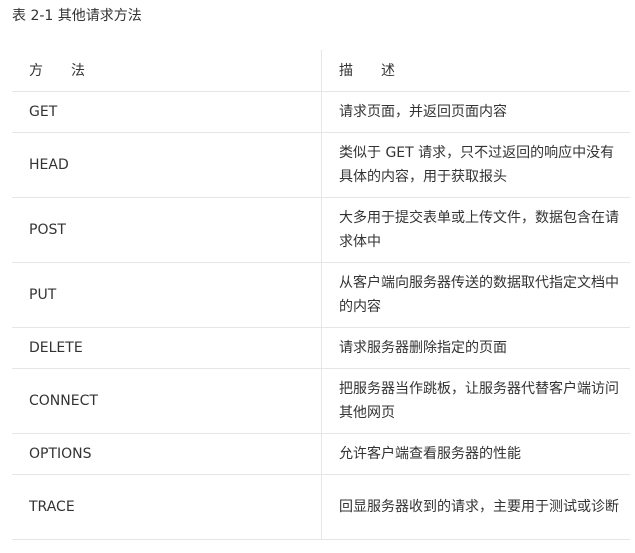 Image resolution: width=635 pixels, height=553 pixels. Describe the element at coordinates (43, 295) in the screenshot. I see `method-cell: PUT` at that location.